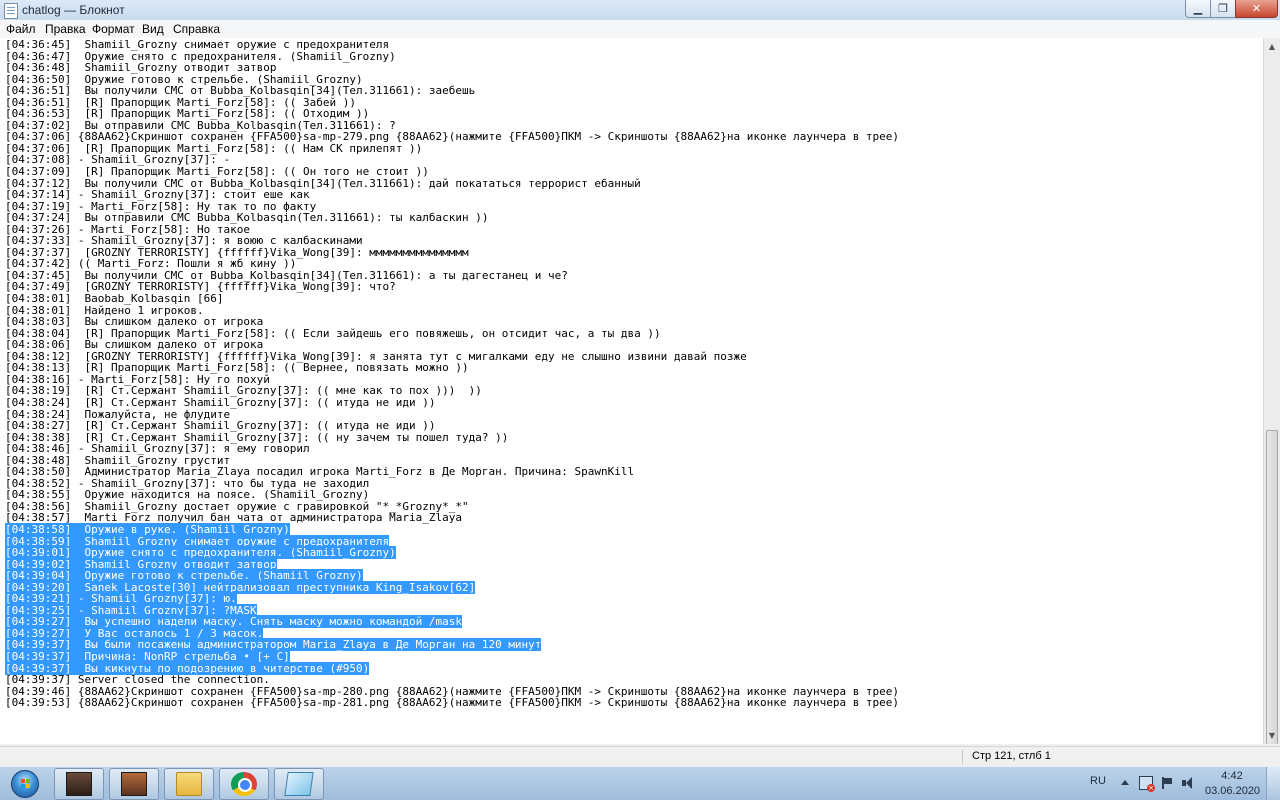 The width and height of the screenshot is (1280, 800). What do you see at coordinates (1167, 783) in the screenshot?
I see `action-center-flag-icon` at bounding box center [1167, 783].